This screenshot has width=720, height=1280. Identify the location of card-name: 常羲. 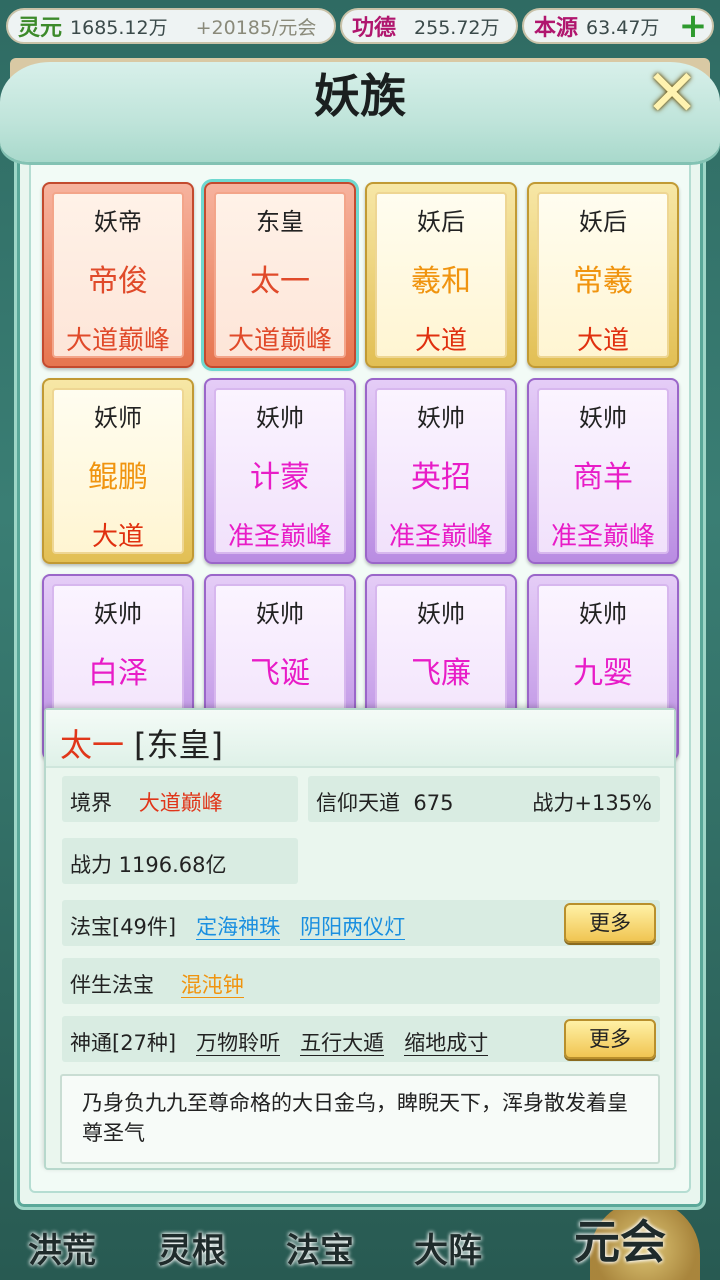
(603, 281).